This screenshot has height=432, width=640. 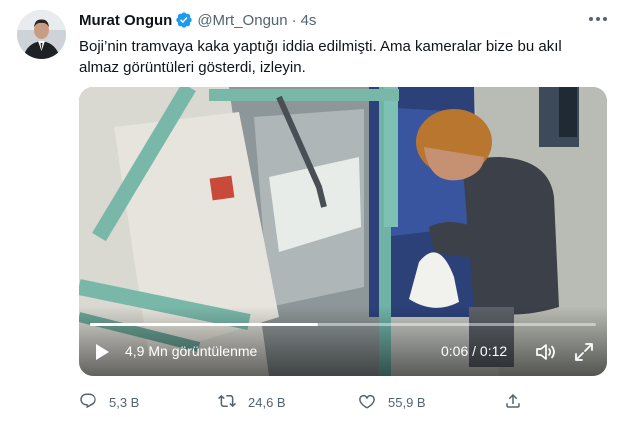 I want to click on like-icon, so click(x=367, y=402).